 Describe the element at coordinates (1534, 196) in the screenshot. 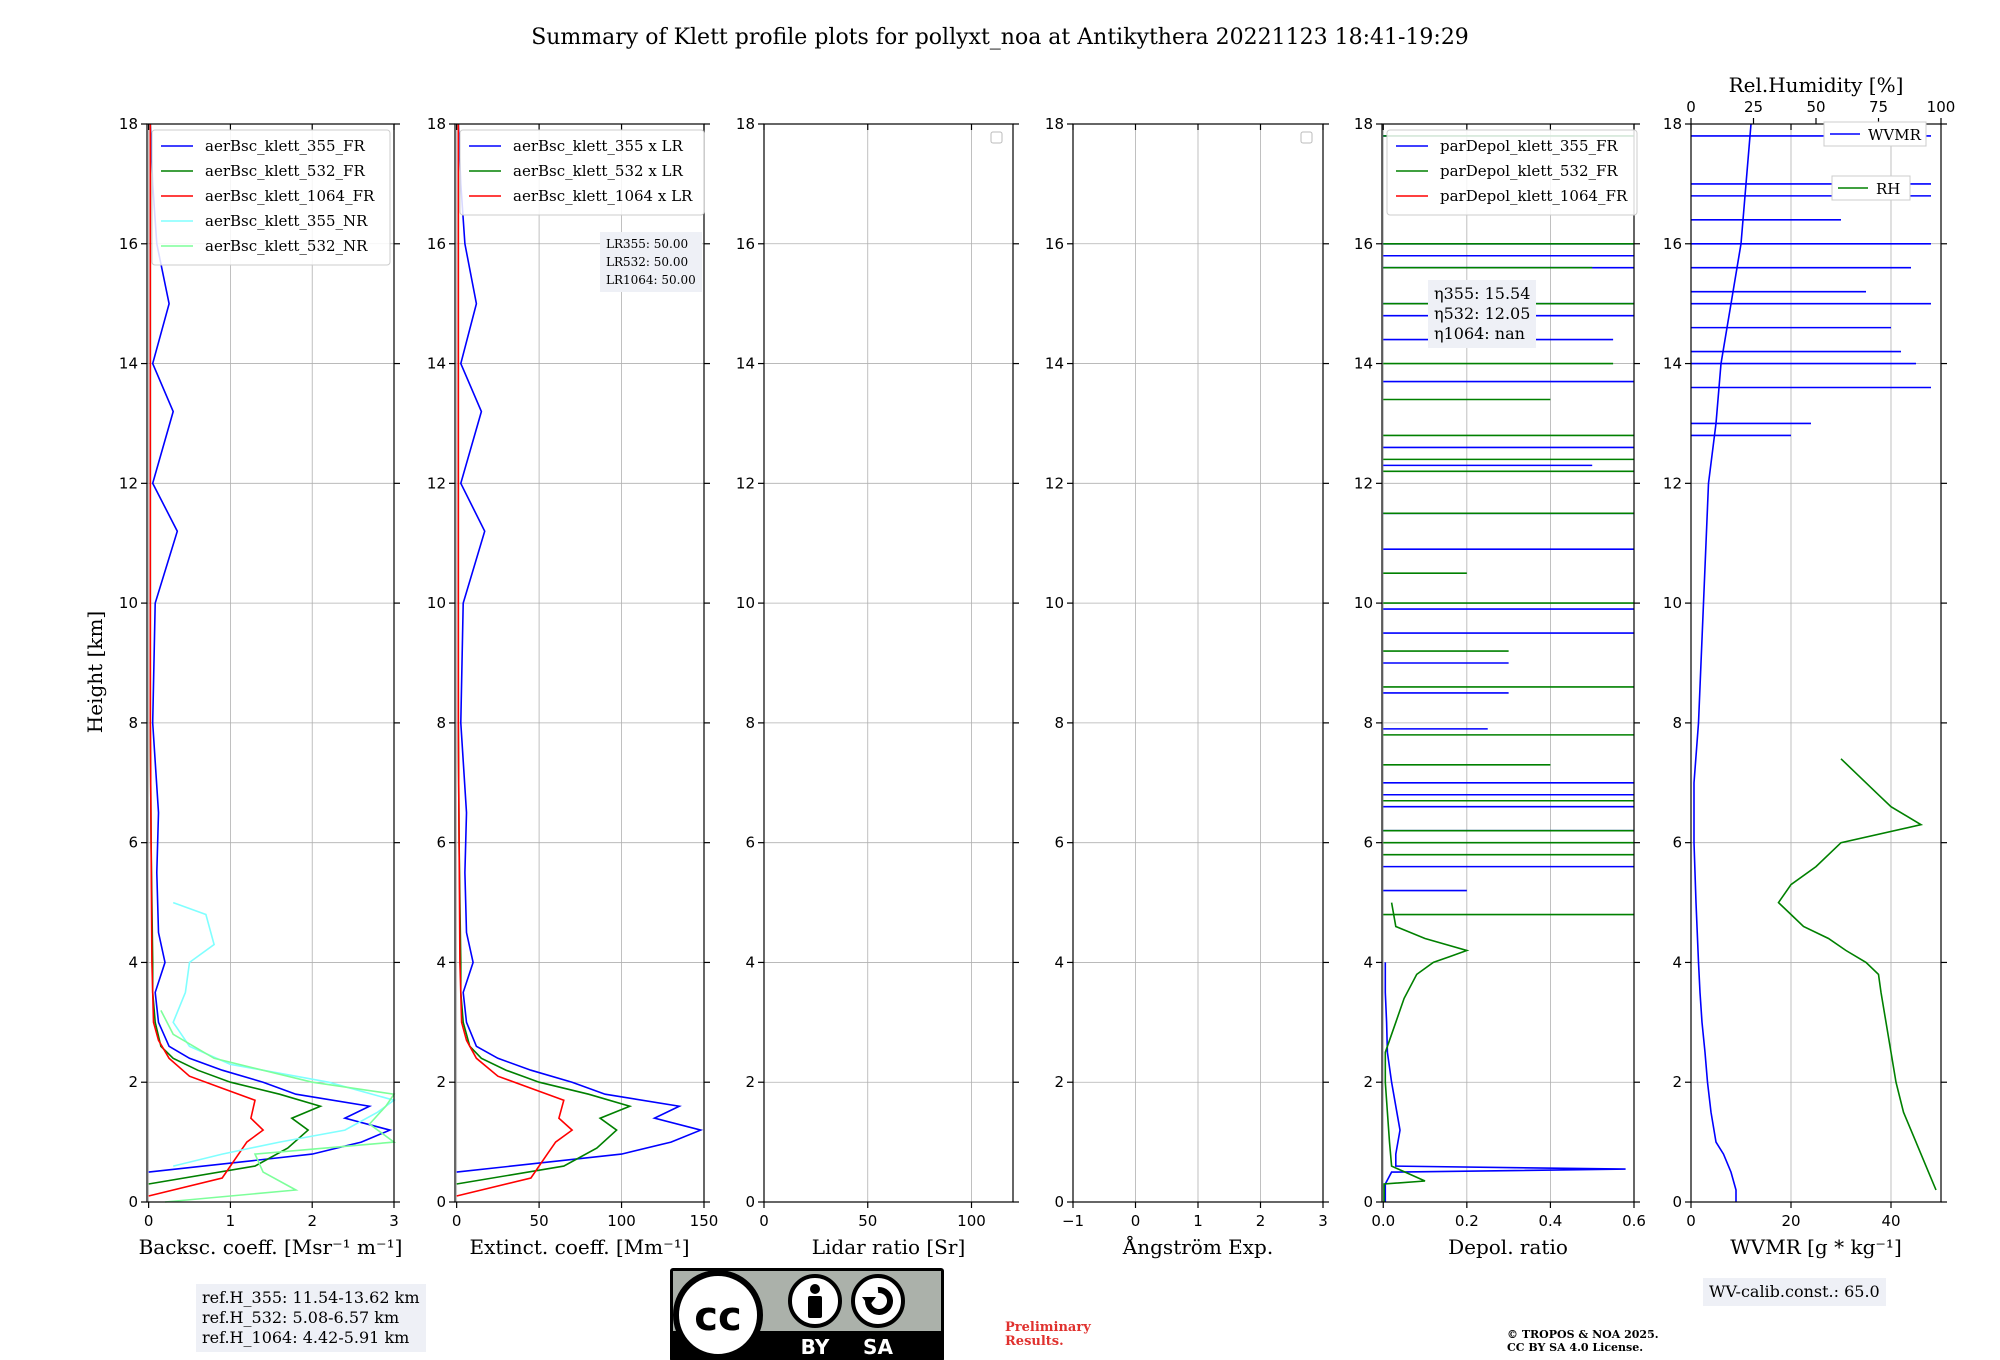

I see `legend-label: parDepol_klett_1064_FR` at that location.